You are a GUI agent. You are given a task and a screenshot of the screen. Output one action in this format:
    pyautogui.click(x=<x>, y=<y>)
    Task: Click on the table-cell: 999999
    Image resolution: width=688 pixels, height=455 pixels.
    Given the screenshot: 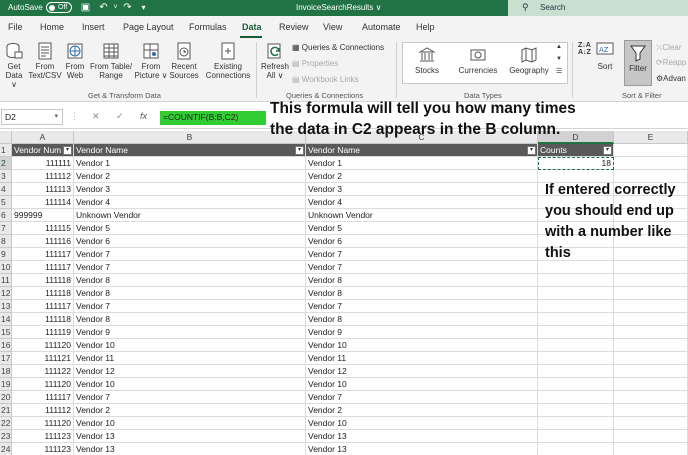 What is the action you would take?
    pyautogui.click(x=43, y=215)
    